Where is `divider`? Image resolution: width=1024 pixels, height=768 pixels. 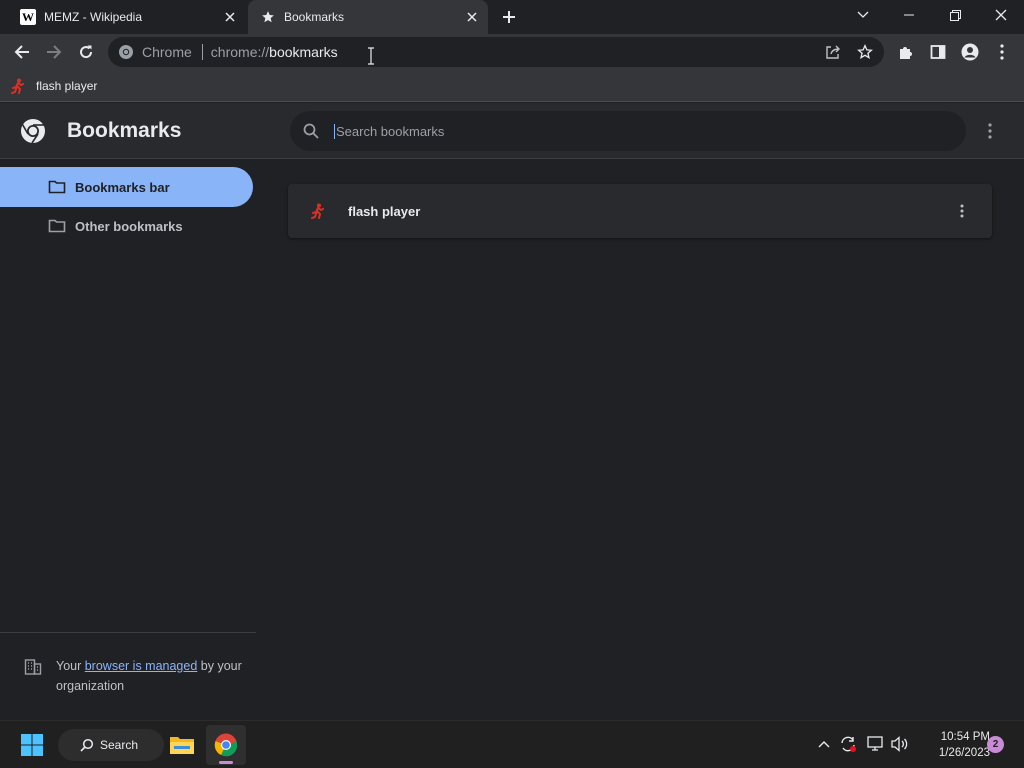
divider is located at coordinates (128, 632).